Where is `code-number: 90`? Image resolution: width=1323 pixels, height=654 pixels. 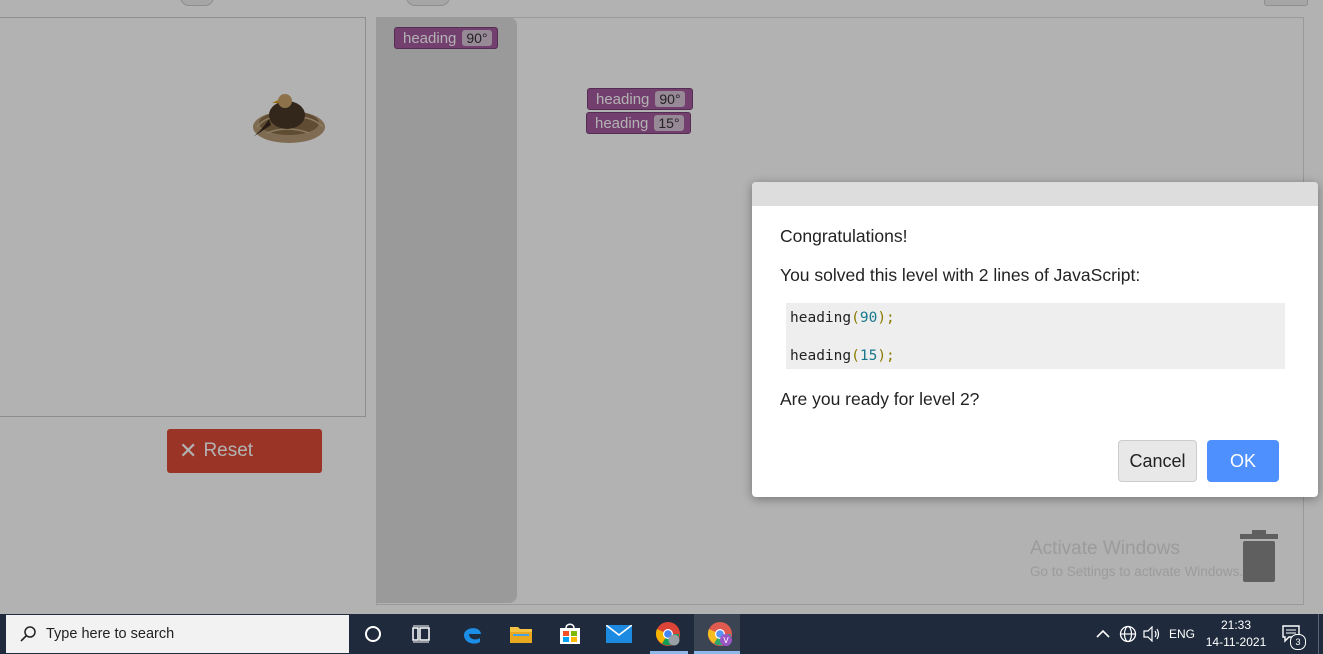 code-number: 90 is located at coordinates (868, 318).